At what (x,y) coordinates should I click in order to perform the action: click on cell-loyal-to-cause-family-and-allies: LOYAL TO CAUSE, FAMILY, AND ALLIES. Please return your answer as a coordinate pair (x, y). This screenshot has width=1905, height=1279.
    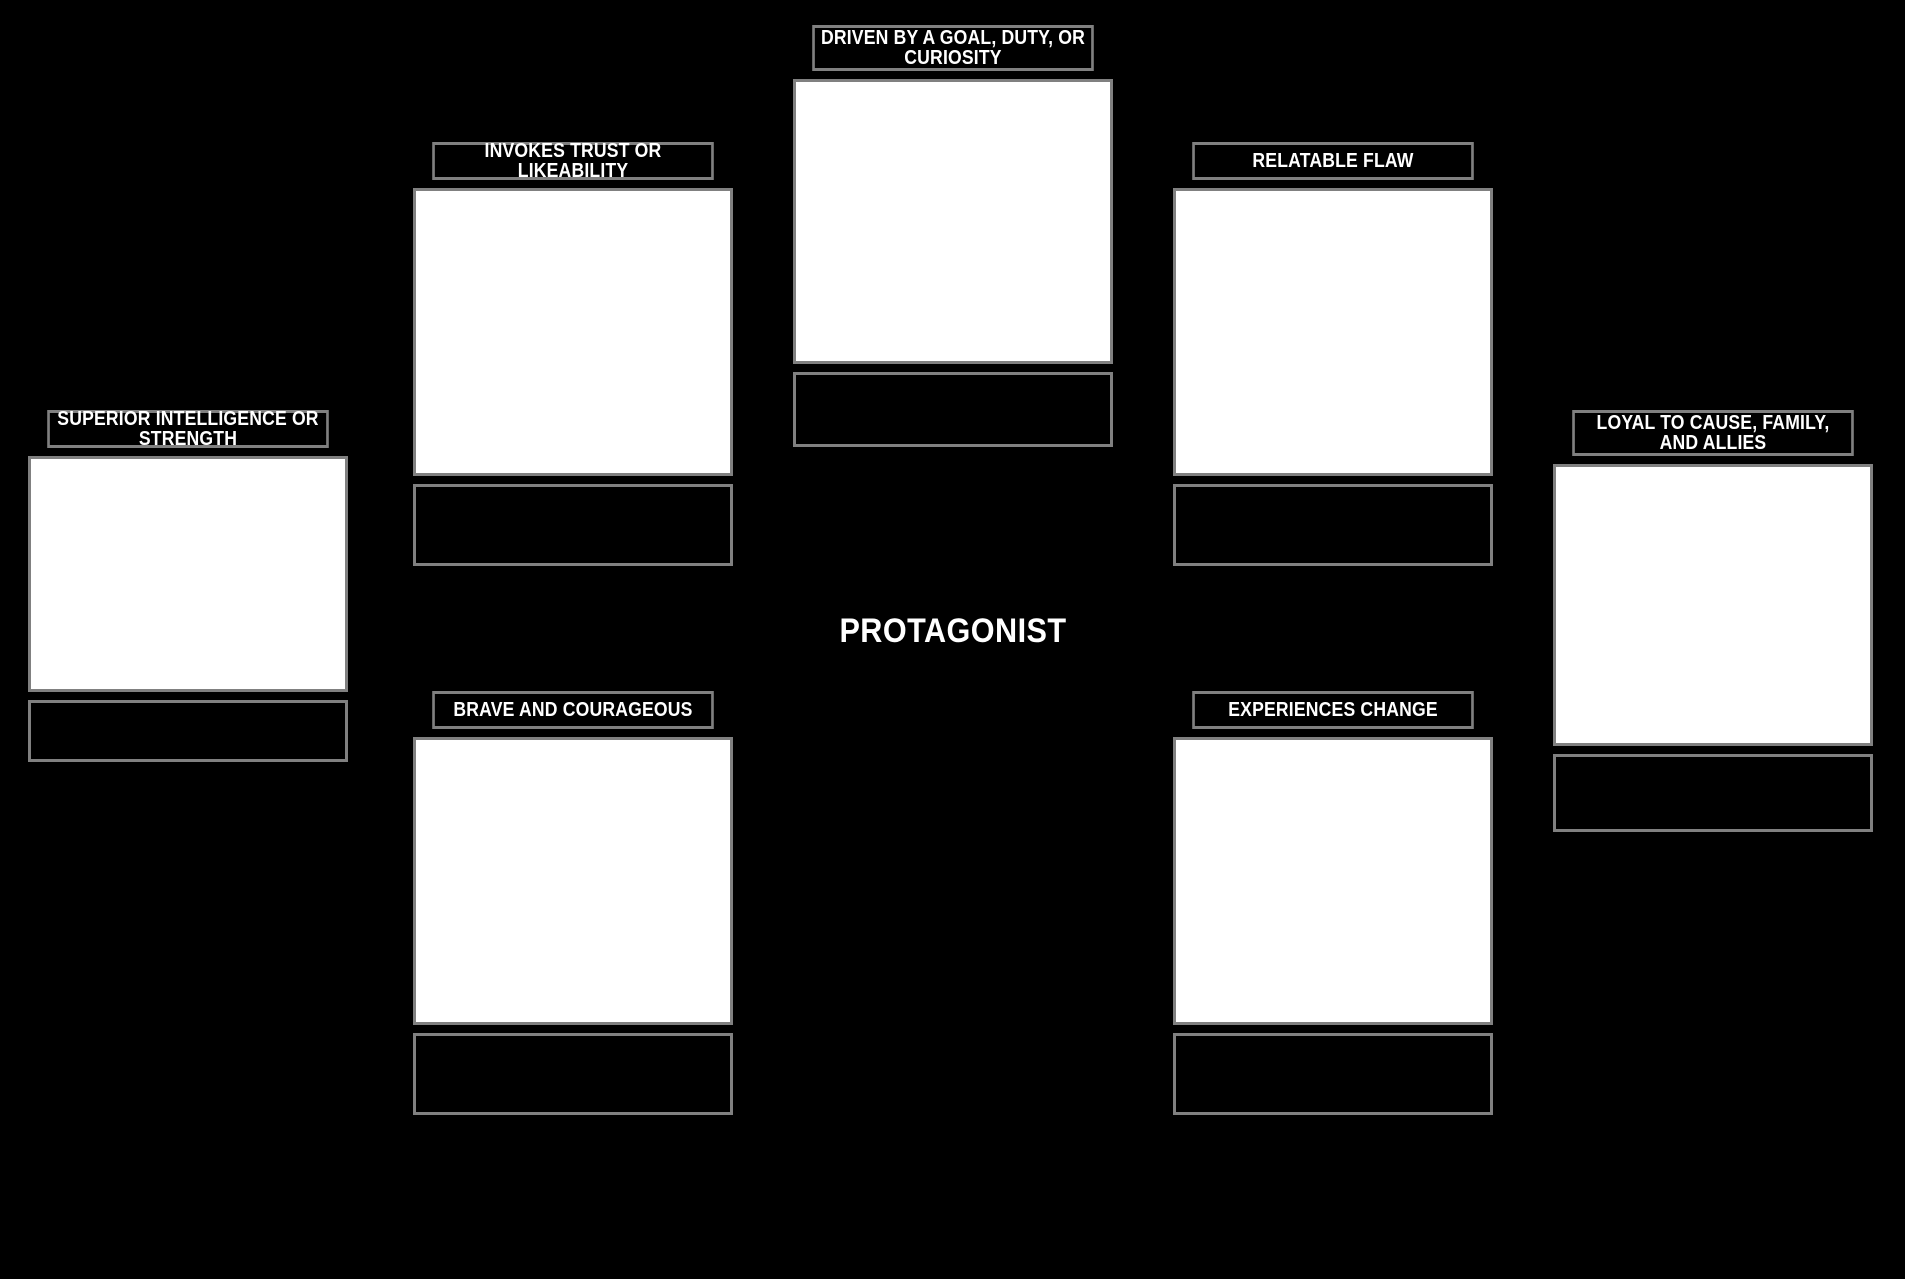
    Looking at the image, I should click on (1713, 621).